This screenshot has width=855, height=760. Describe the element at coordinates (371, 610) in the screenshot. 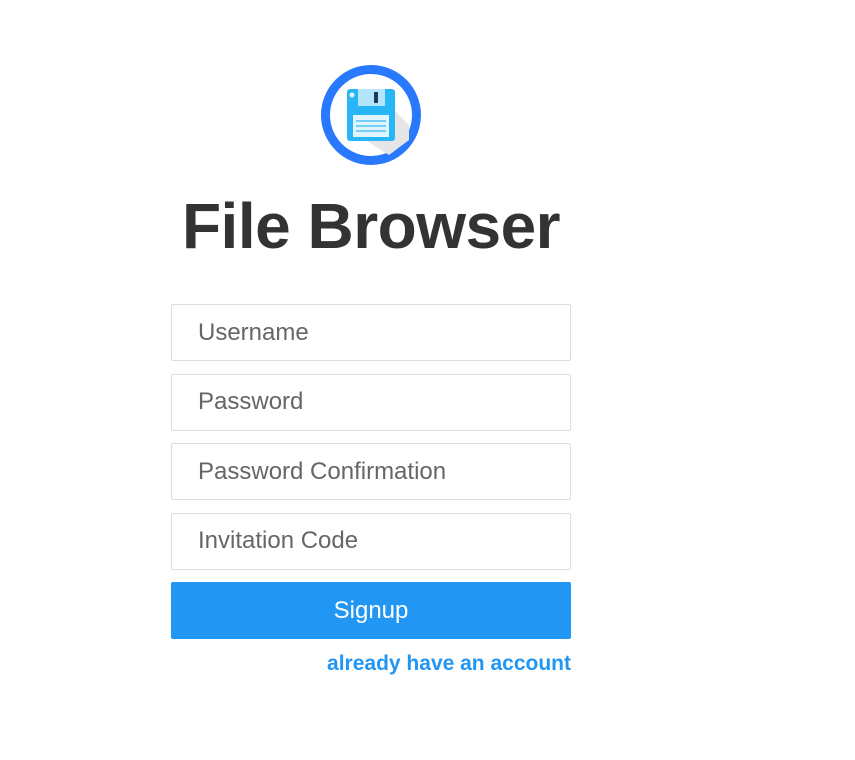

I see `signup-button: Signup` at that location.